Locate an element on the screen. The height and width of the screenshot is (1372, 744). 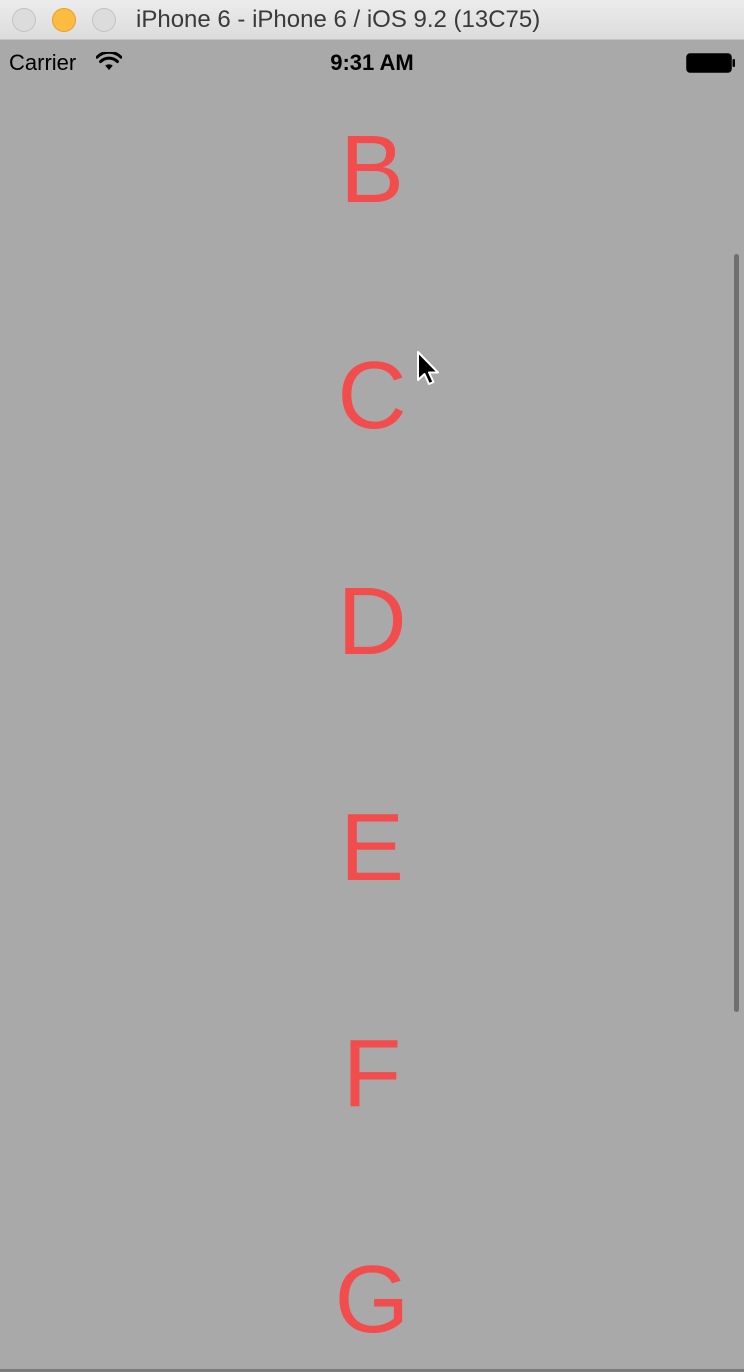
battery-icon is located at coordinates (710, 63).